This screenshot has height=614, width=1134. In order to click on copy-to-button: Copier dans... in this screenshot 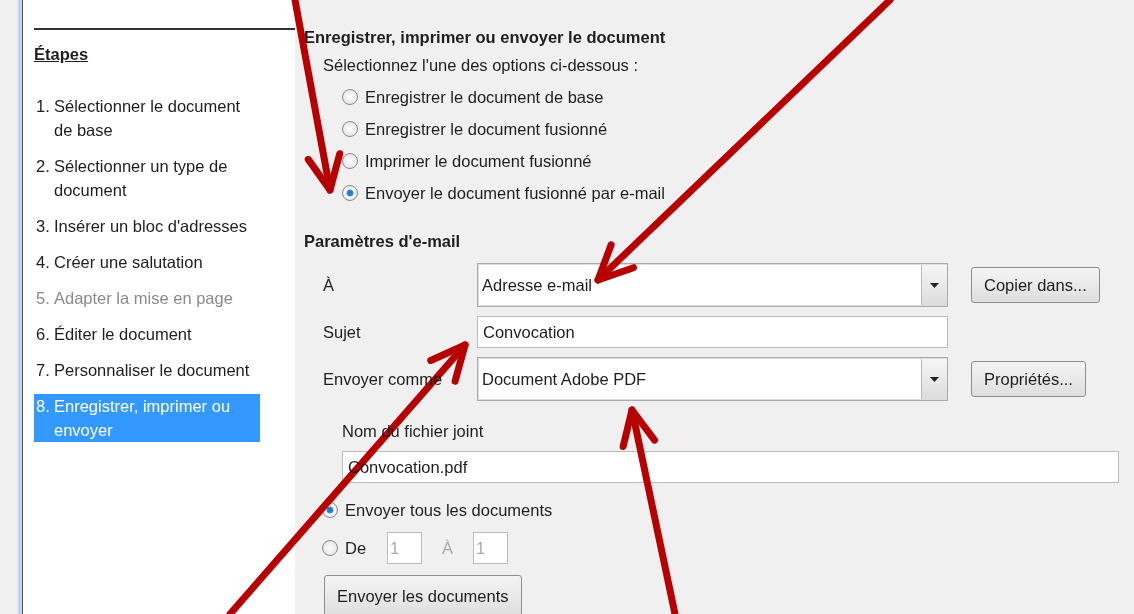, I will do `click(1035, 285)`.